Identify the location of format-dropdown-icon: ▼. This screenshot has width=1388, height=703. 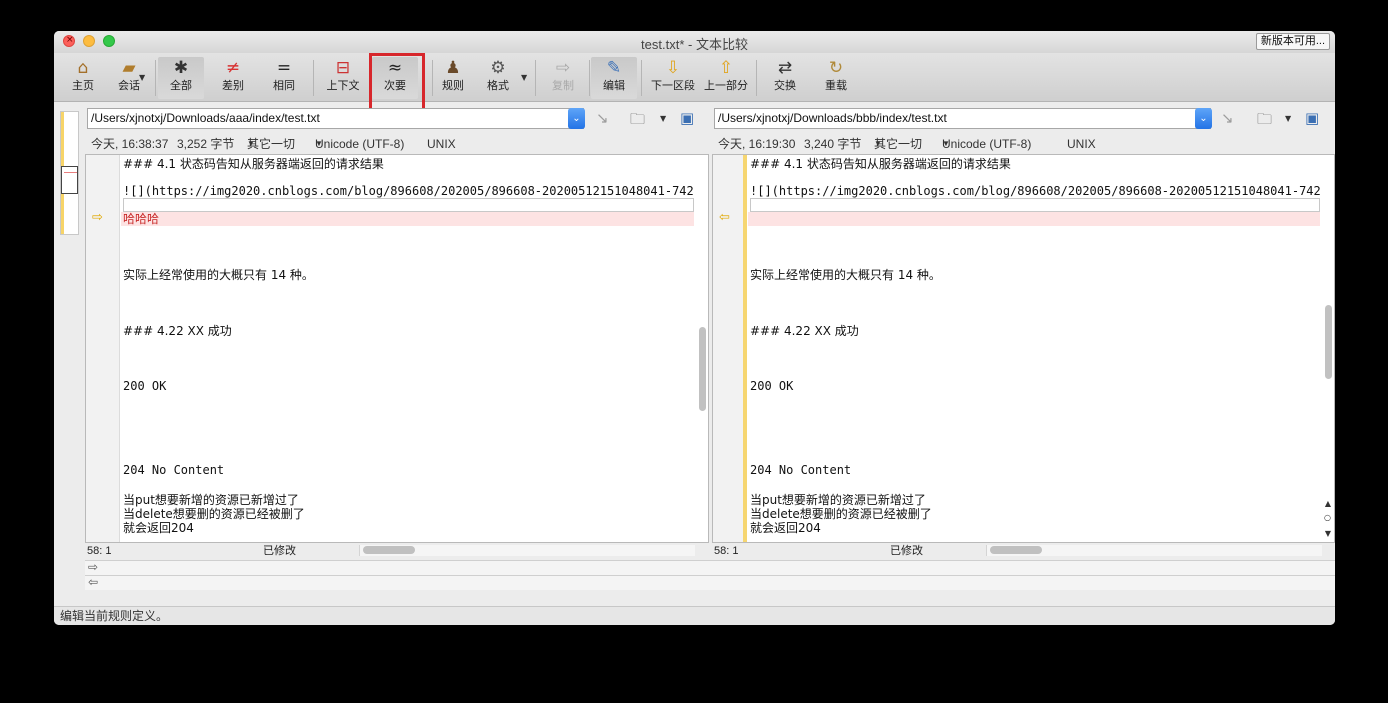
(524, 77).